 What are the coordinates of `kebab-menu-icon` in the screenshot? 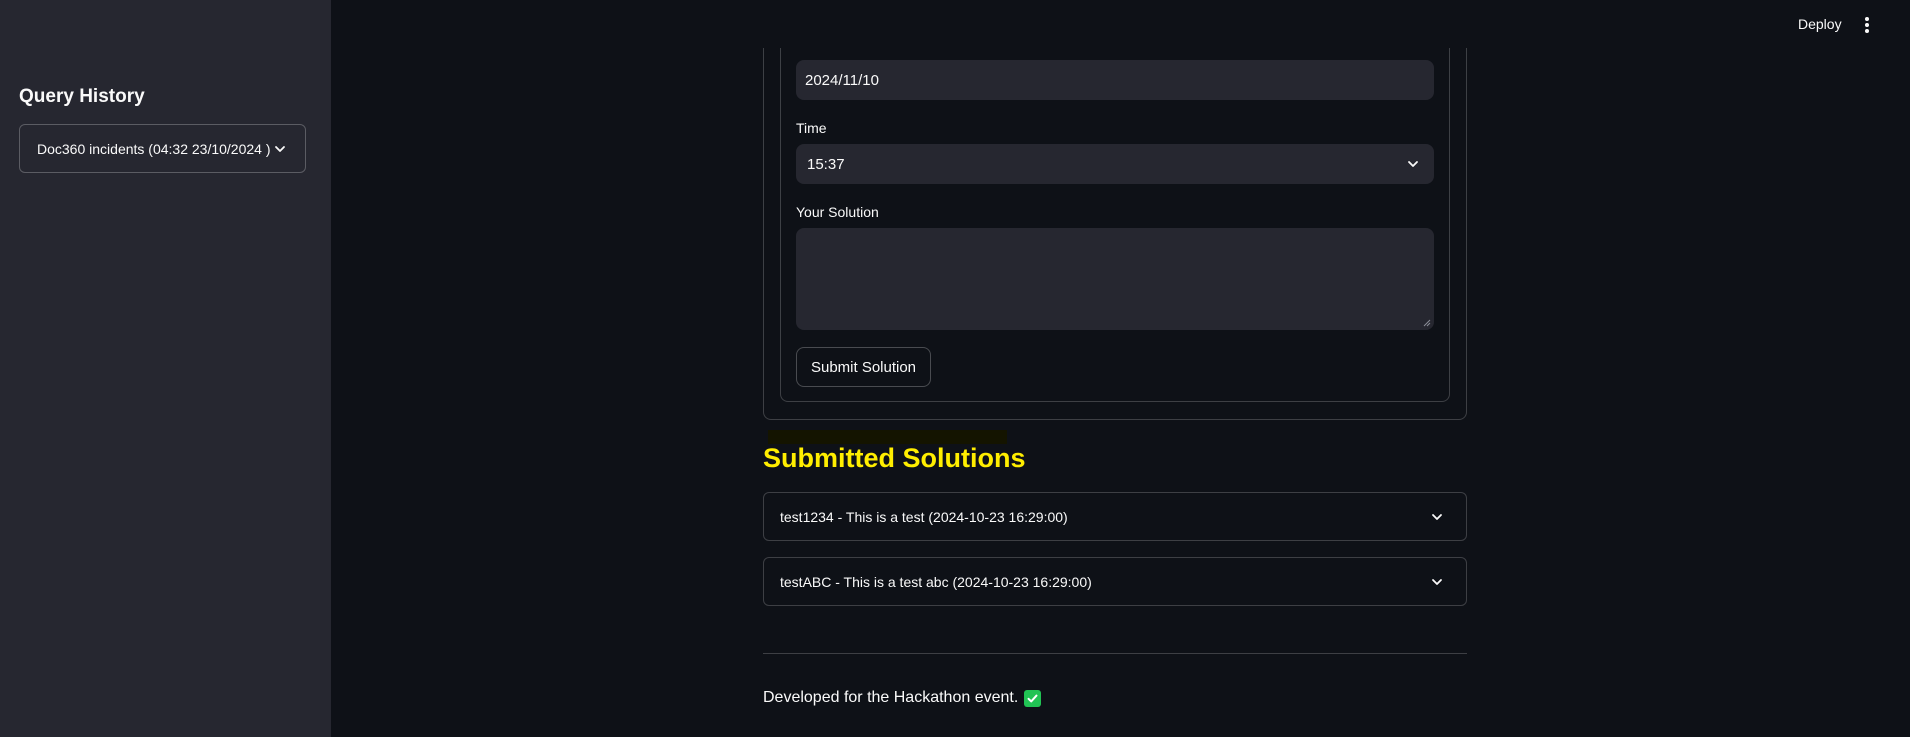 It's located at (1867, 25).